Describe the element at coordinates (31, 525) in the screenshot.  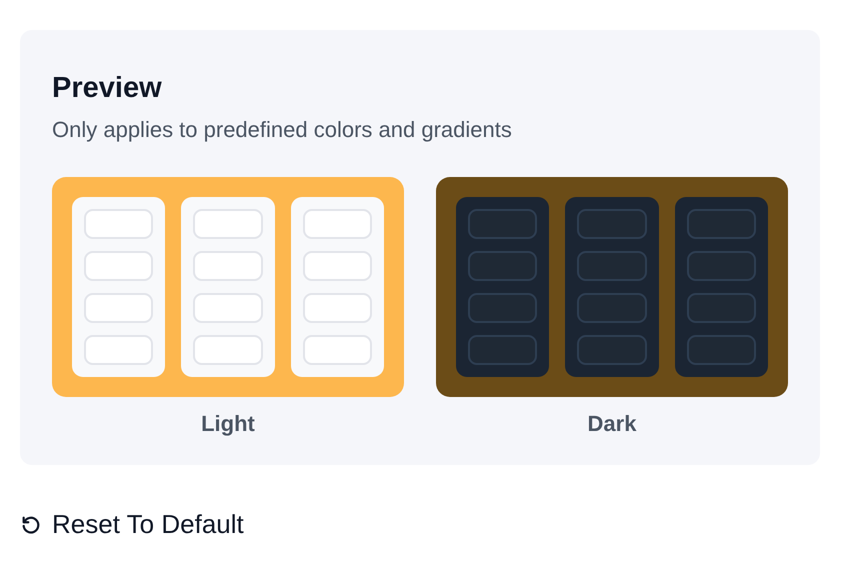
I see `reset-icon` at that location.